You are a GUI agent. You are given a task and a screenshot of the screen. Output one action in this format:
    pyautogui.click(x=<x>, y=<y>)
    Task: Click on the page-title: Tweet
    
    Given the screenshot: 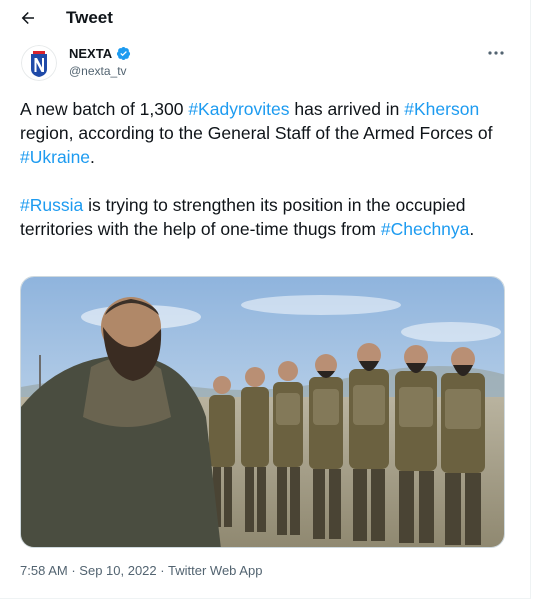 What is the action you would take?
    pyautogui.click(x=89, y=17)
    